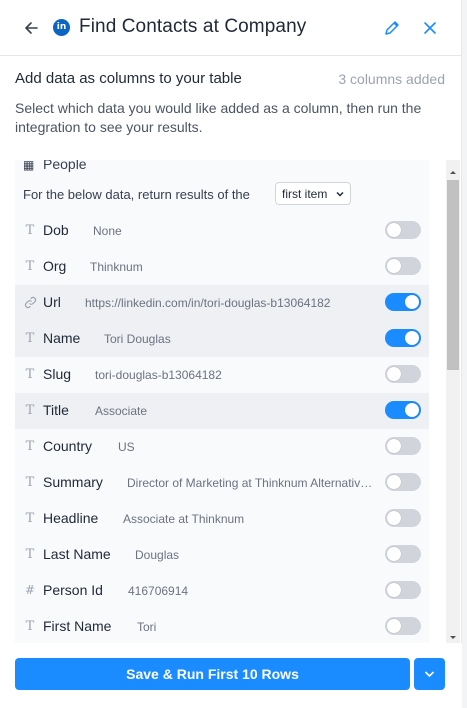 Image resolution: width=467 pixels, height=708 pixels. What do you see at coordinates (453, 635) in the screenshot?
I see `scroll-down-arrow-icon` at bounding box center [453, 635].